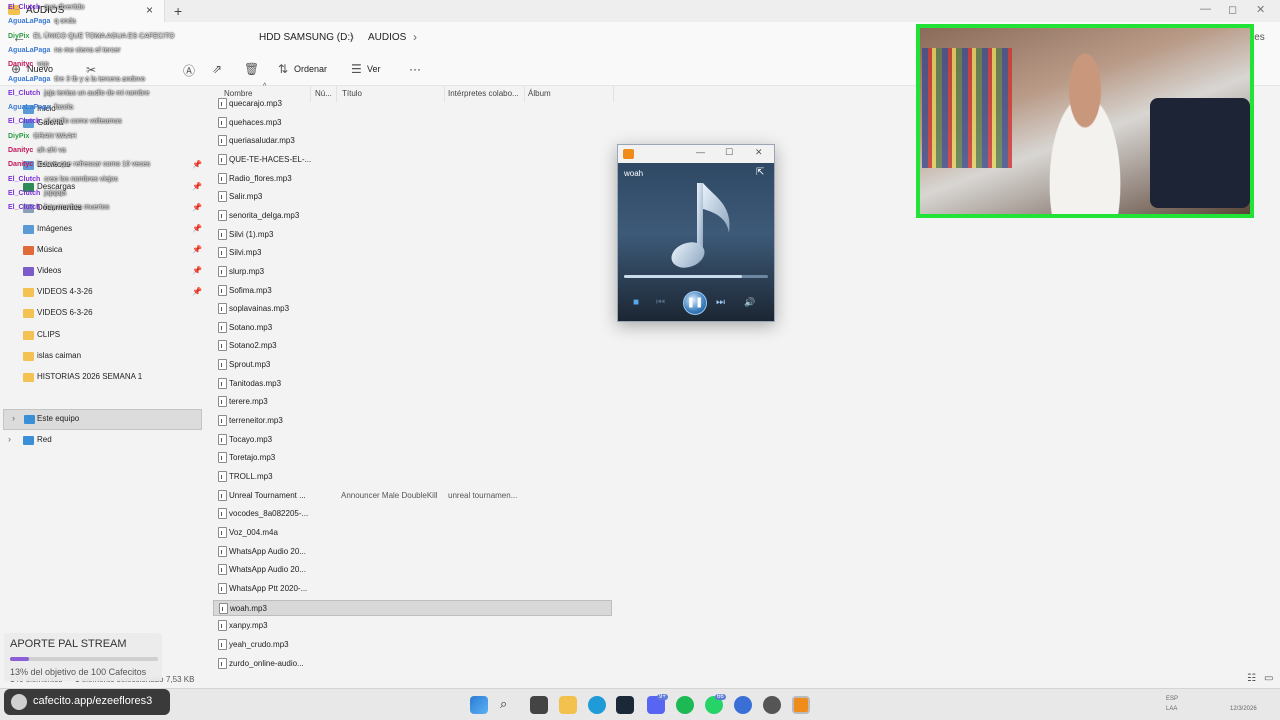  I want to click on language-indicator: ESP, so click(1172, 699).